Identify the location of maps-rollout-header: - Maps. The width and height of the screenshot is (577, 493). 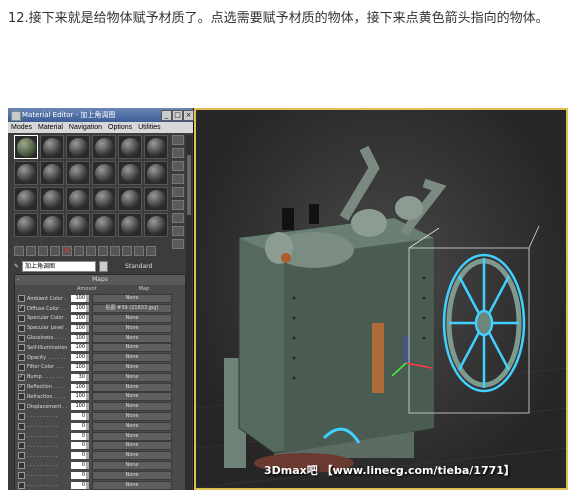
(100, 280).